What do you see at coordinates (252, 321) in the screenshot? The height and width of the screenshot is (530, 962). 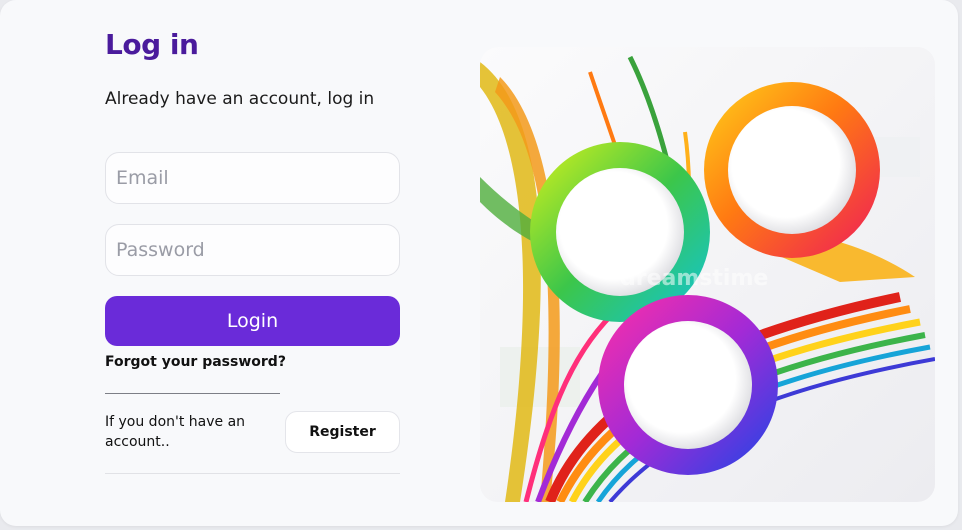 I see `login-button: Login` at bounding box center [252, 321].